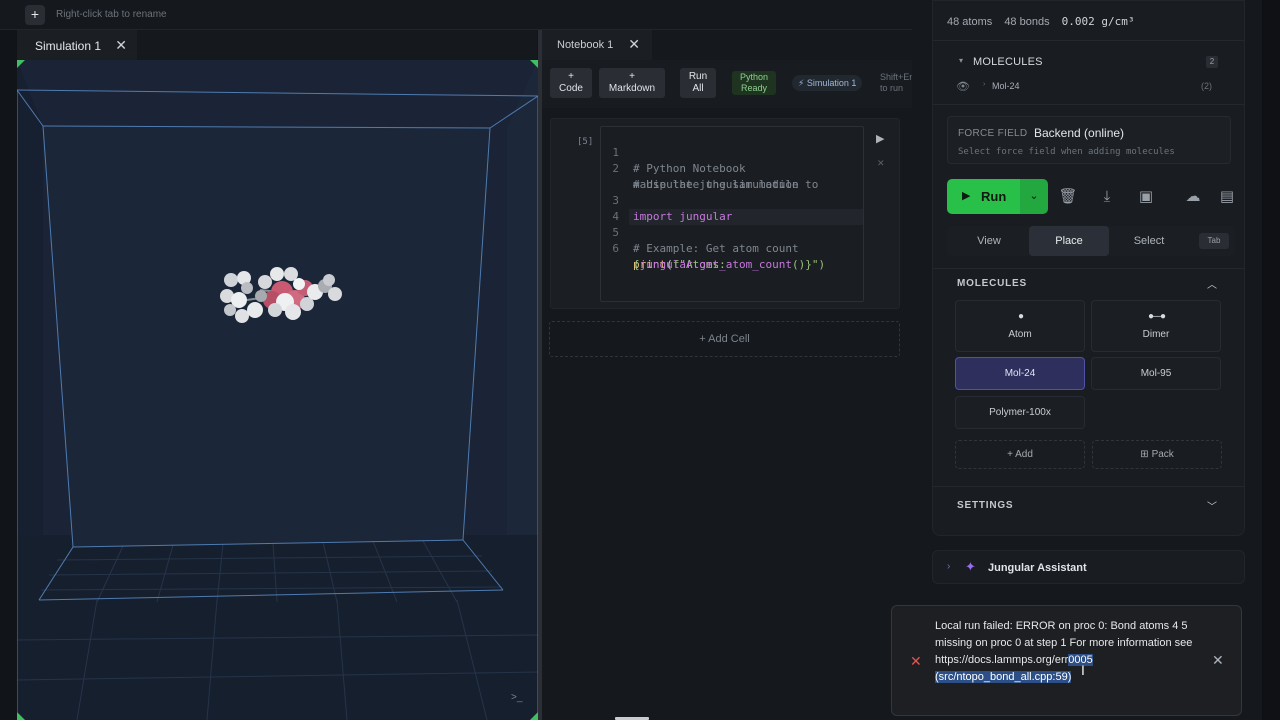 The width and height of the screenshot is (1280, 720). I want to click on tab-label: Notebook 1, so click(585, 45).